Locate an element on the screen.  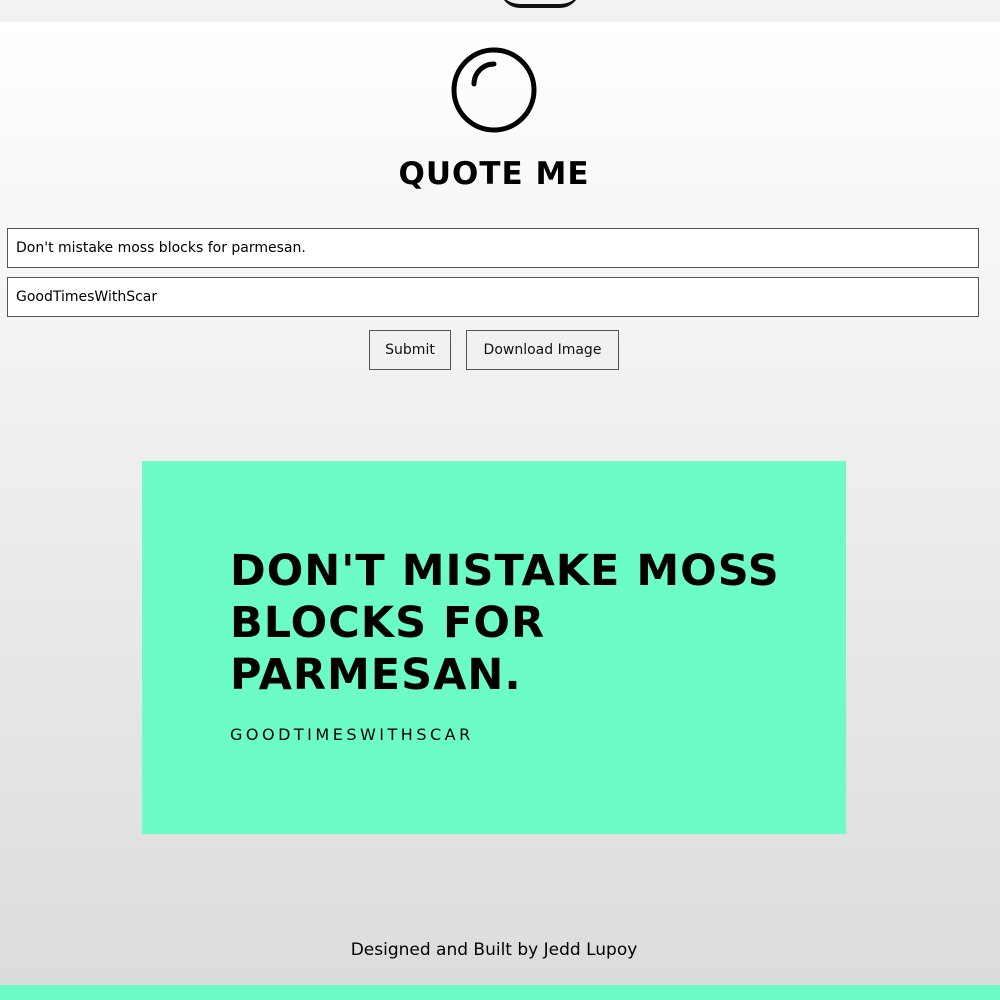
card-quote-text: Don't mistake moss blocks for parmesan. is located at coordinates (505, 623).